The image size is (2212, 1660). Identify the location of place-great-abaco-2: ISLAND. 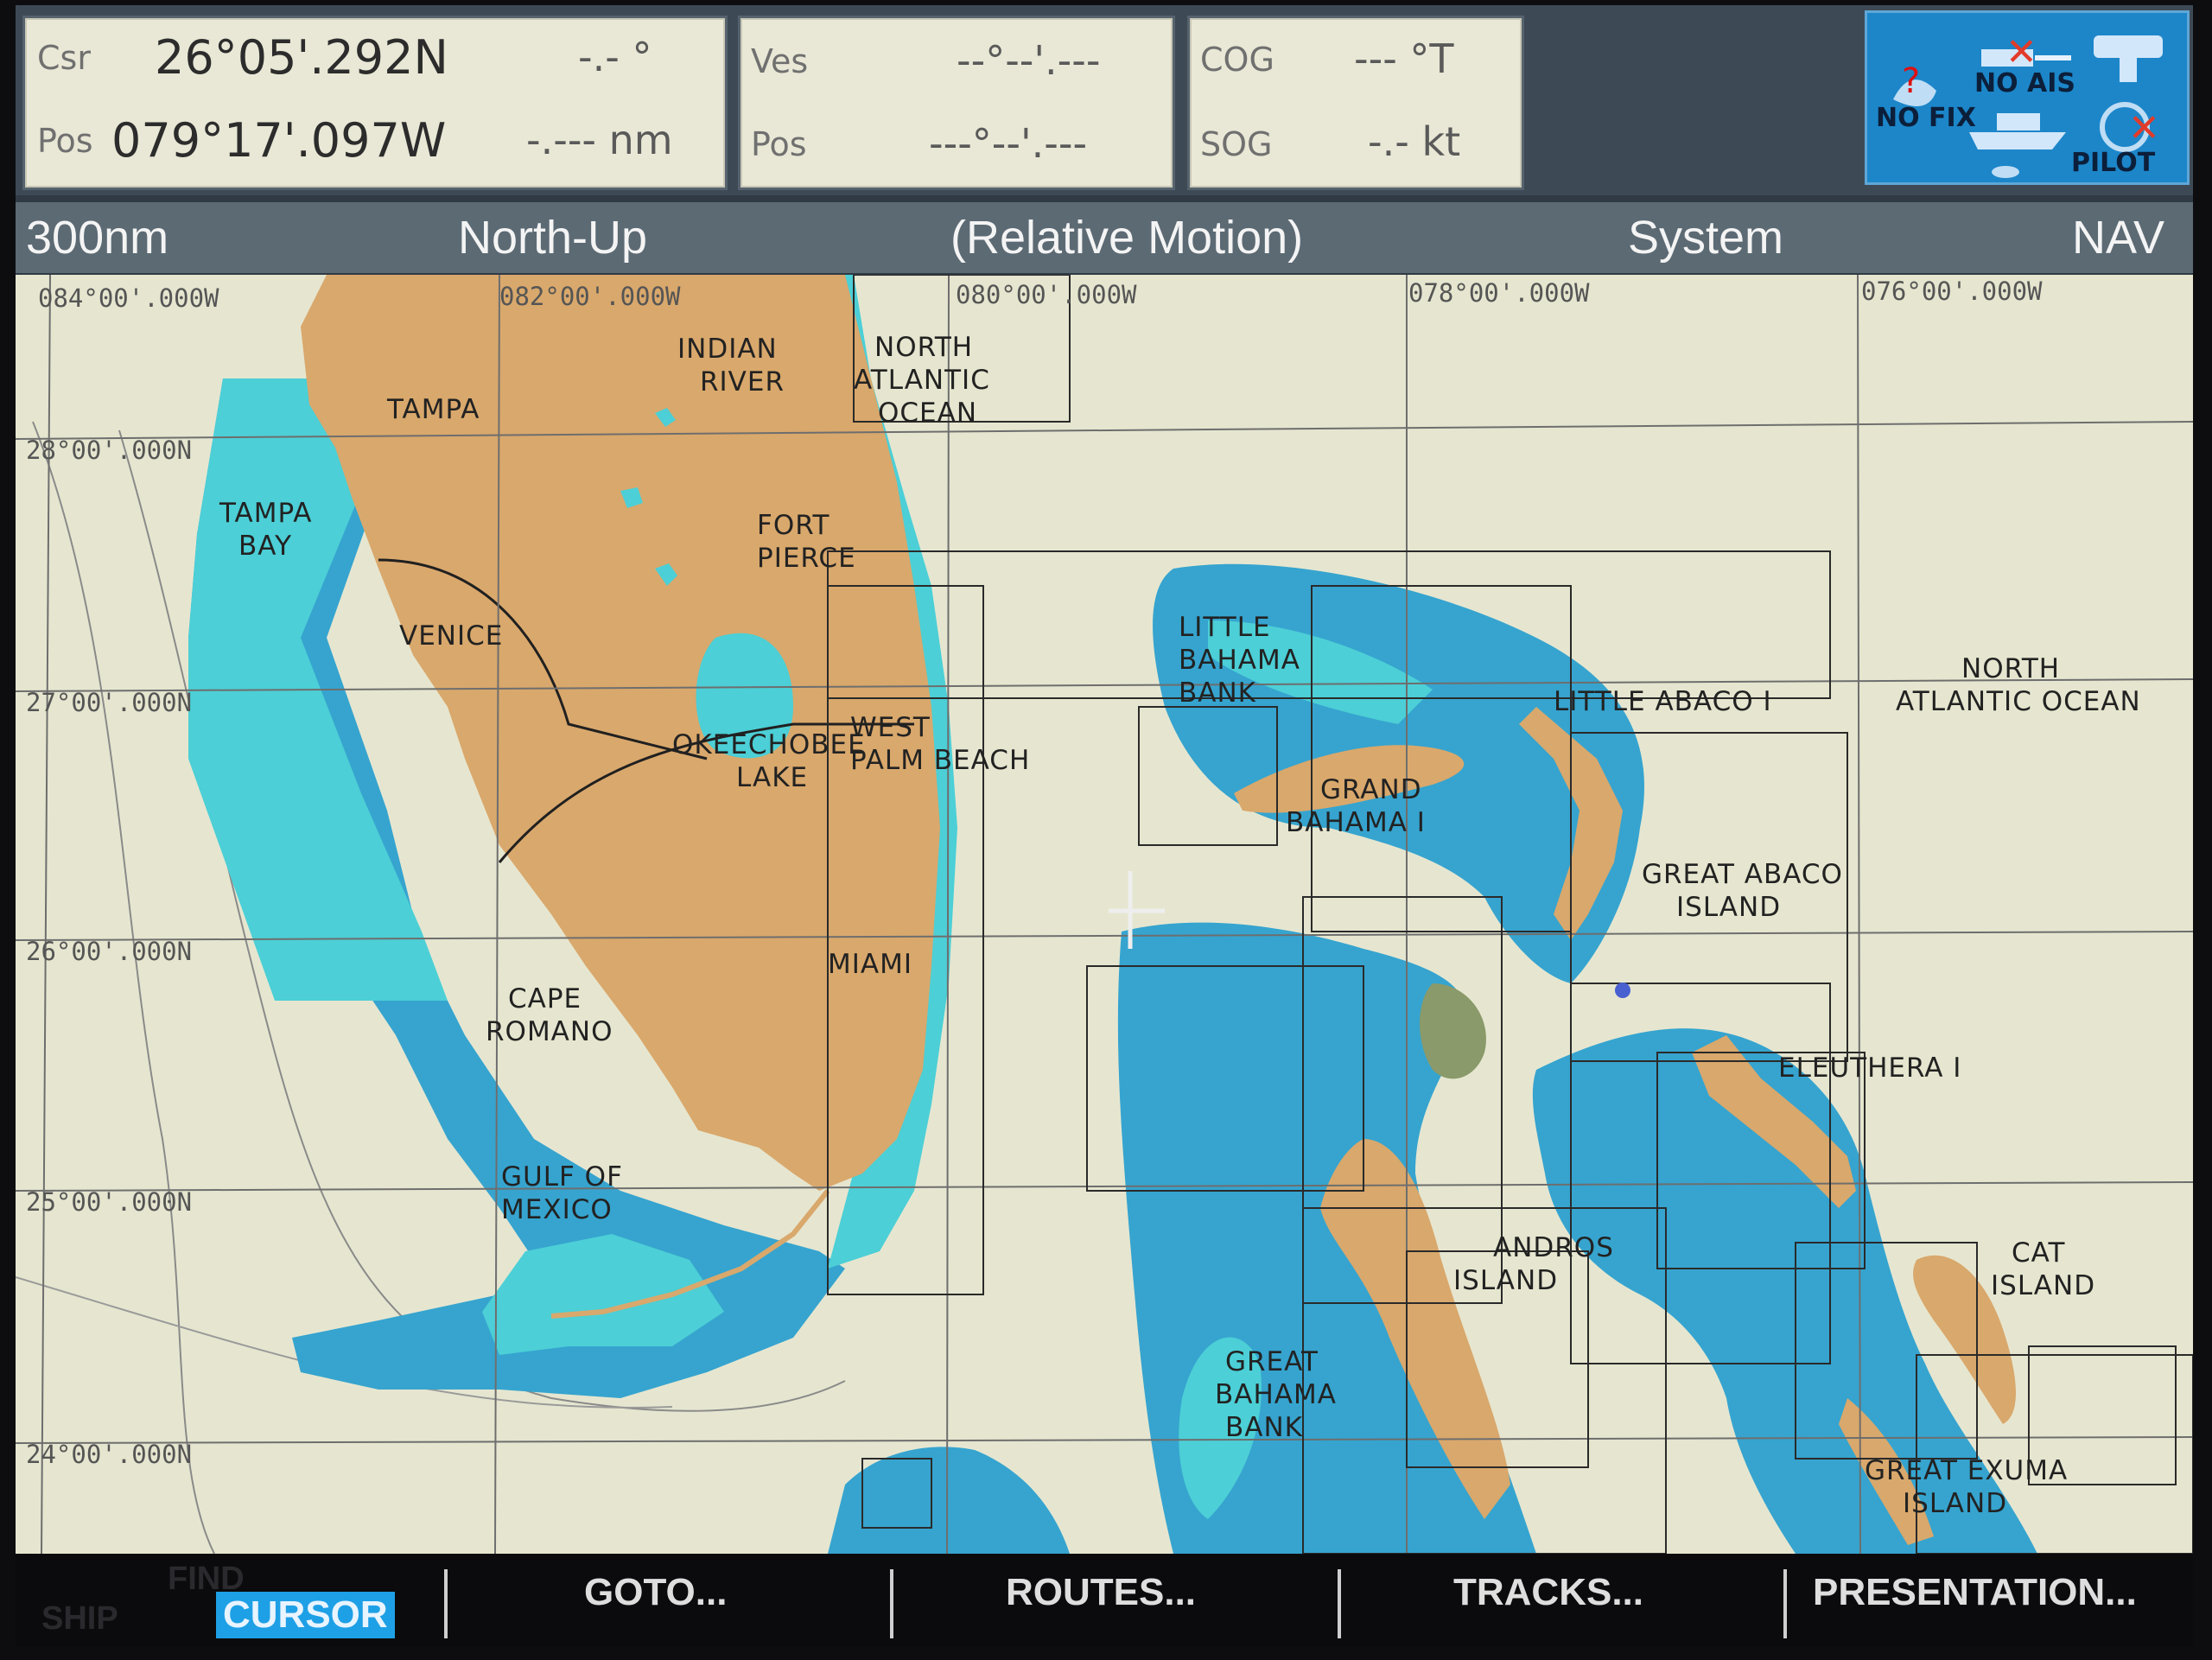
(1729, 908).